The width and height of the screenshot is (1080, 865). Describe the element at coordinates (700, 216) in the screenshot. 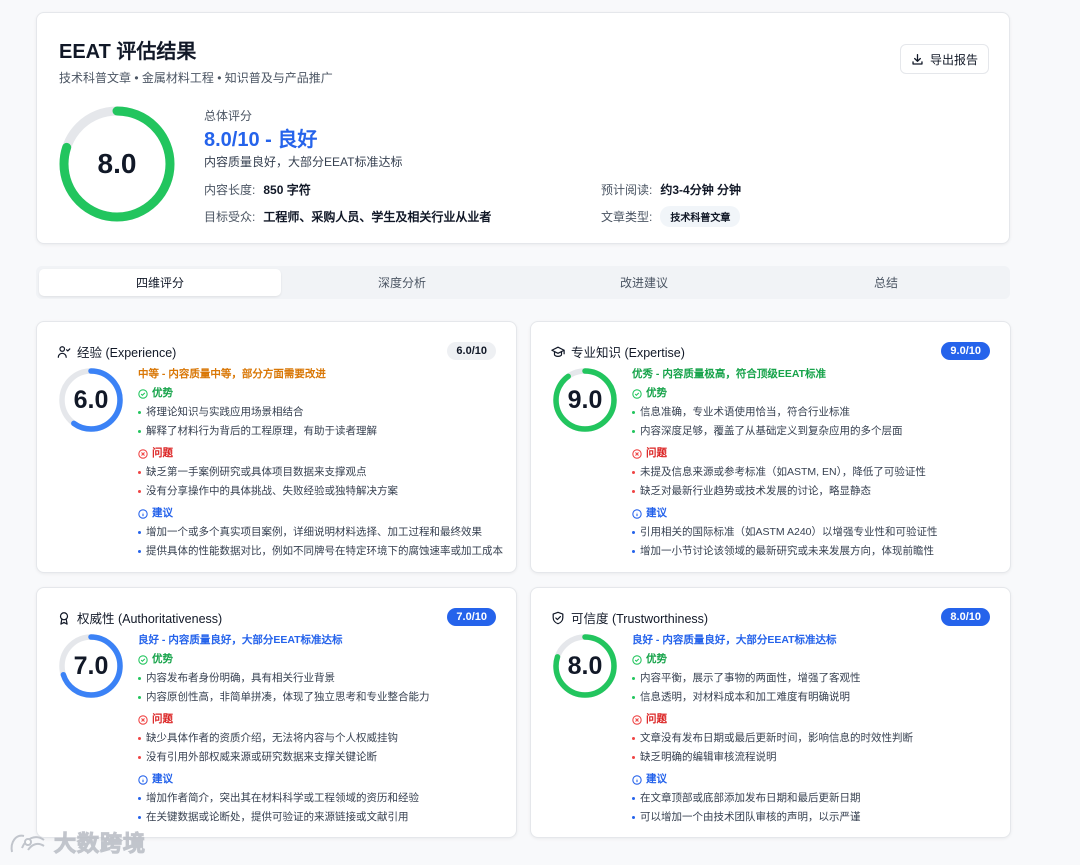

I see `article-type-badge: 技术科普文章` at that location.